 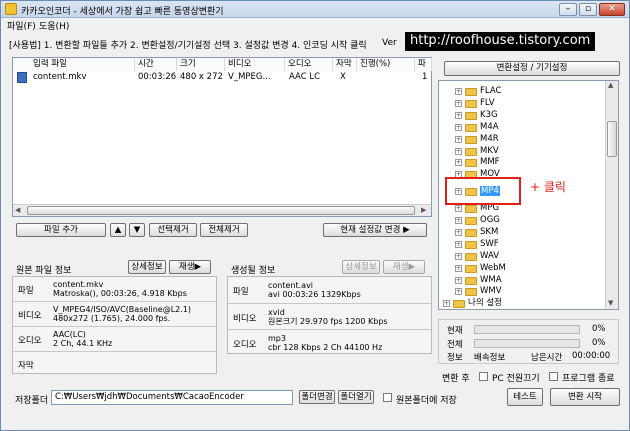 What do you see at coordinates (588, 9) in the screenshot?
I see `maximize-button: ▫` at bounding box center [588, 9].